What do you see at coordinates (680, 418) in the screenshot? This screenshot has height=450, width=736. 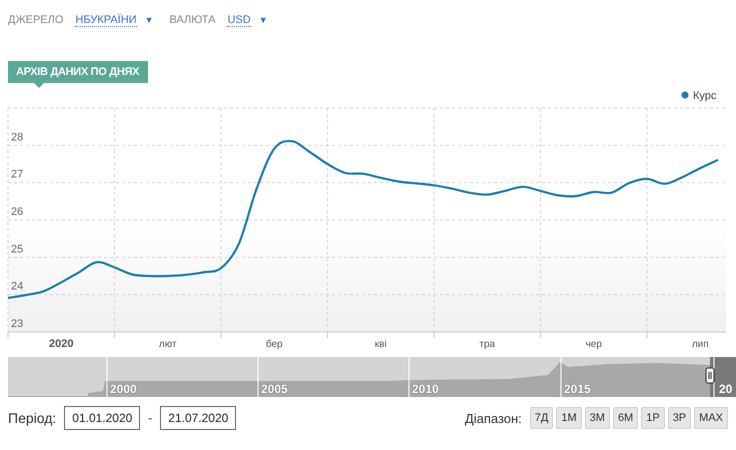 I see `range-button: 3Р` at bounding box center [680, 418].